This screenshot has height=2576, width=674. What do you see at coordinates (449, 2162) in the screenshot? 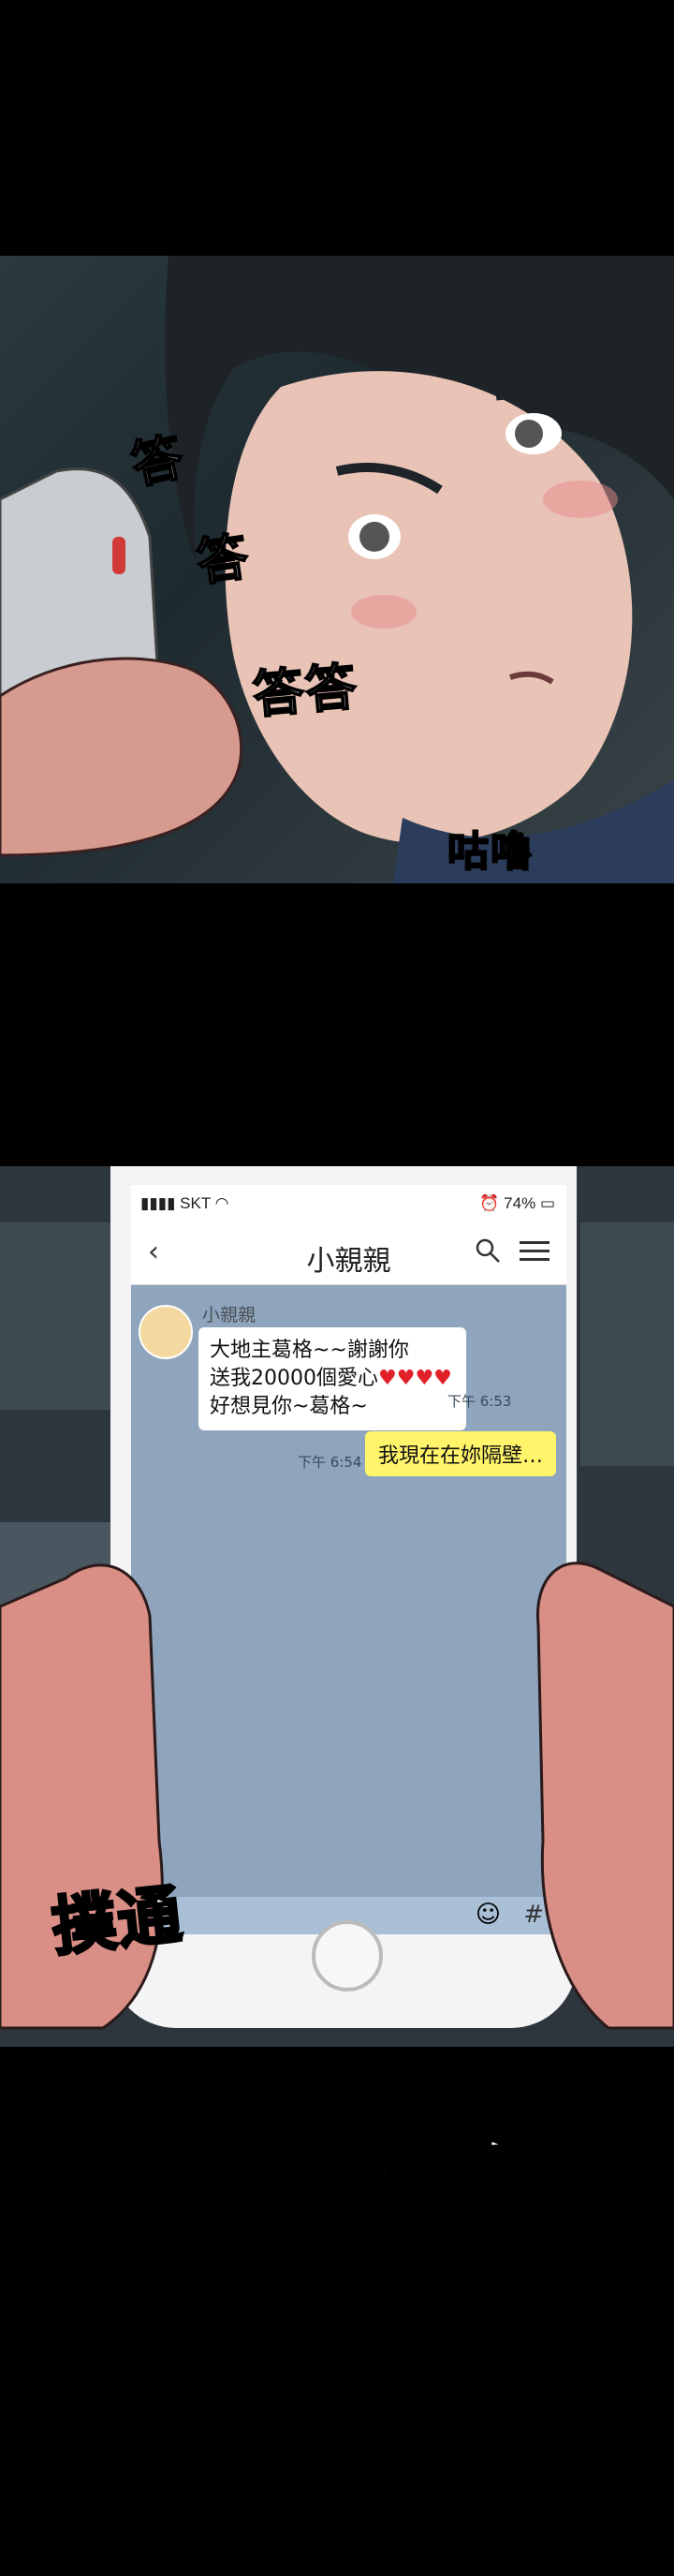
I see `sfx-thump-bottom: 撲通` at bounding box center [449, 2162].